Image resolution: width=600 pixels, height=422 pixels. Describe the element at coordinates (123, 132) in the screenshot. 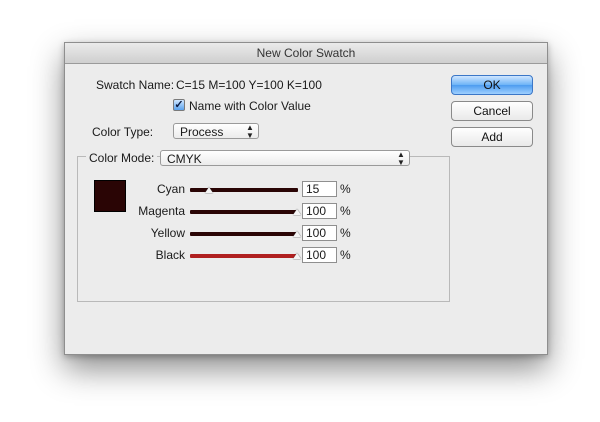

I see `color-type-label: Color Type:` at that location.